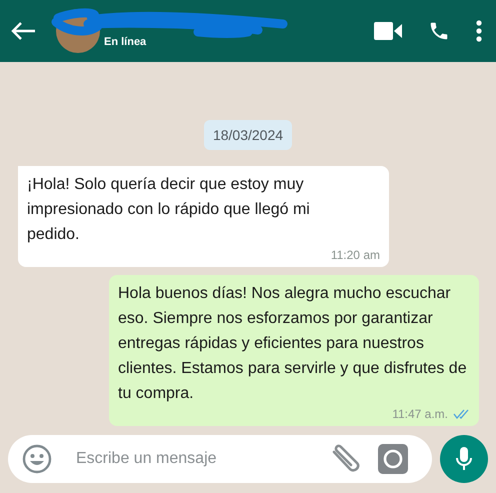 The height and width of the screenshot is (493, 496). Describe the element at coordinates (37, 459) in the screenshot. I see `emoji-icon` at that location.